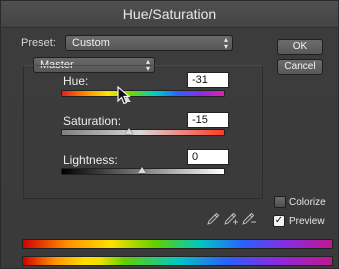 The width and height of the screenshot is (339, 269). Describe the element at coordinates (149, 43) in the screenshot. I see `preset-select: Custom ▴ ▾` at that location.